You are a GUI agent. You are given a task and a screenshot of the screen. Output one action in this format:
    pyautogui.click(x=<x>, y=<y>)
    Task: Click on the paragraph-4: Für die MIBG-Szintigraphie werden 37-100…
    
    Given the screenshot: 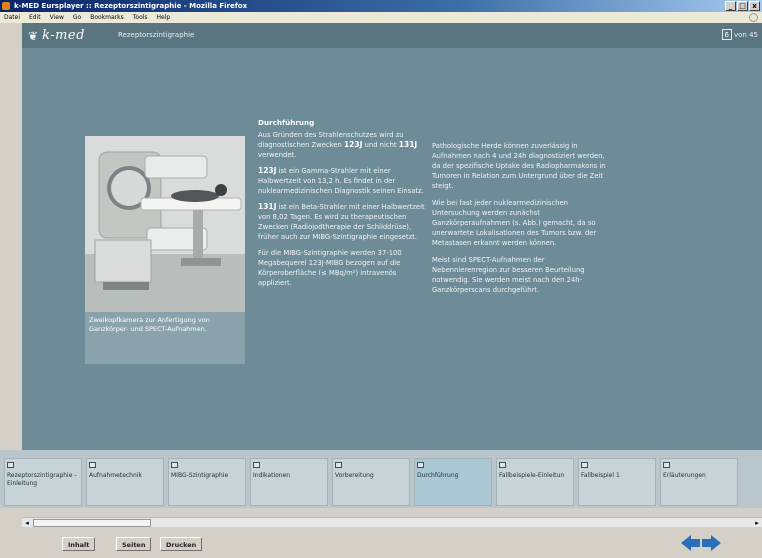 What is the action you would take?
    pyautogui.click(x=330, y=268)
    